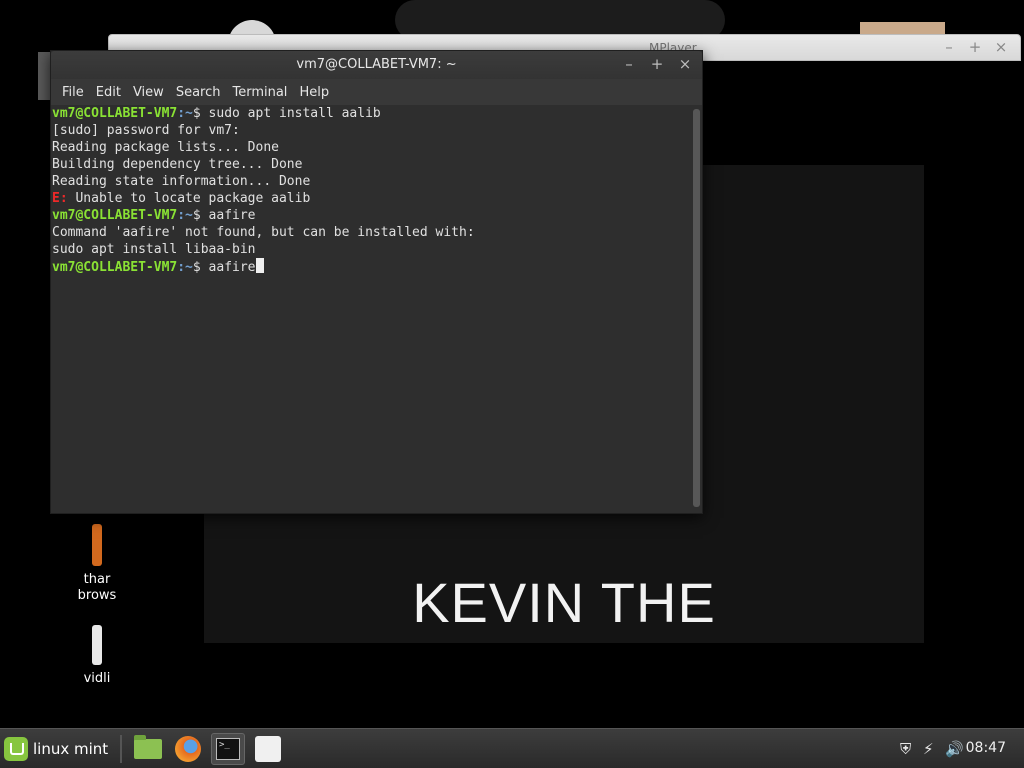 This screenshot has height=768, width=1024. I want to click on menu-file: File, so click(73, 92).